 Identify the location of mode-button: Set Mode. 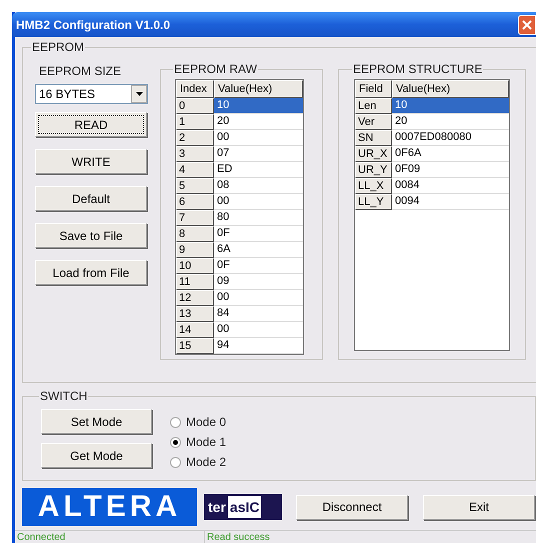
(96, 421).